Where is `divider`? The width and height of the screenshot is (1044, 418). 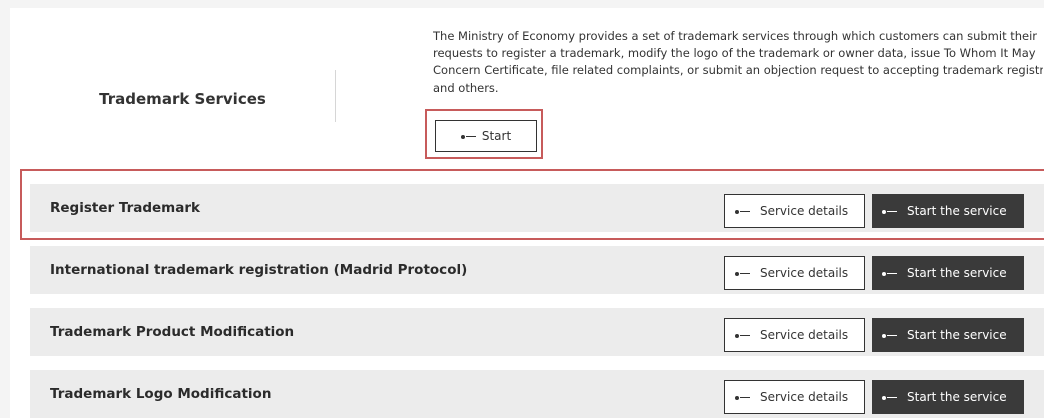
divider is located at coordinates (335, 96).